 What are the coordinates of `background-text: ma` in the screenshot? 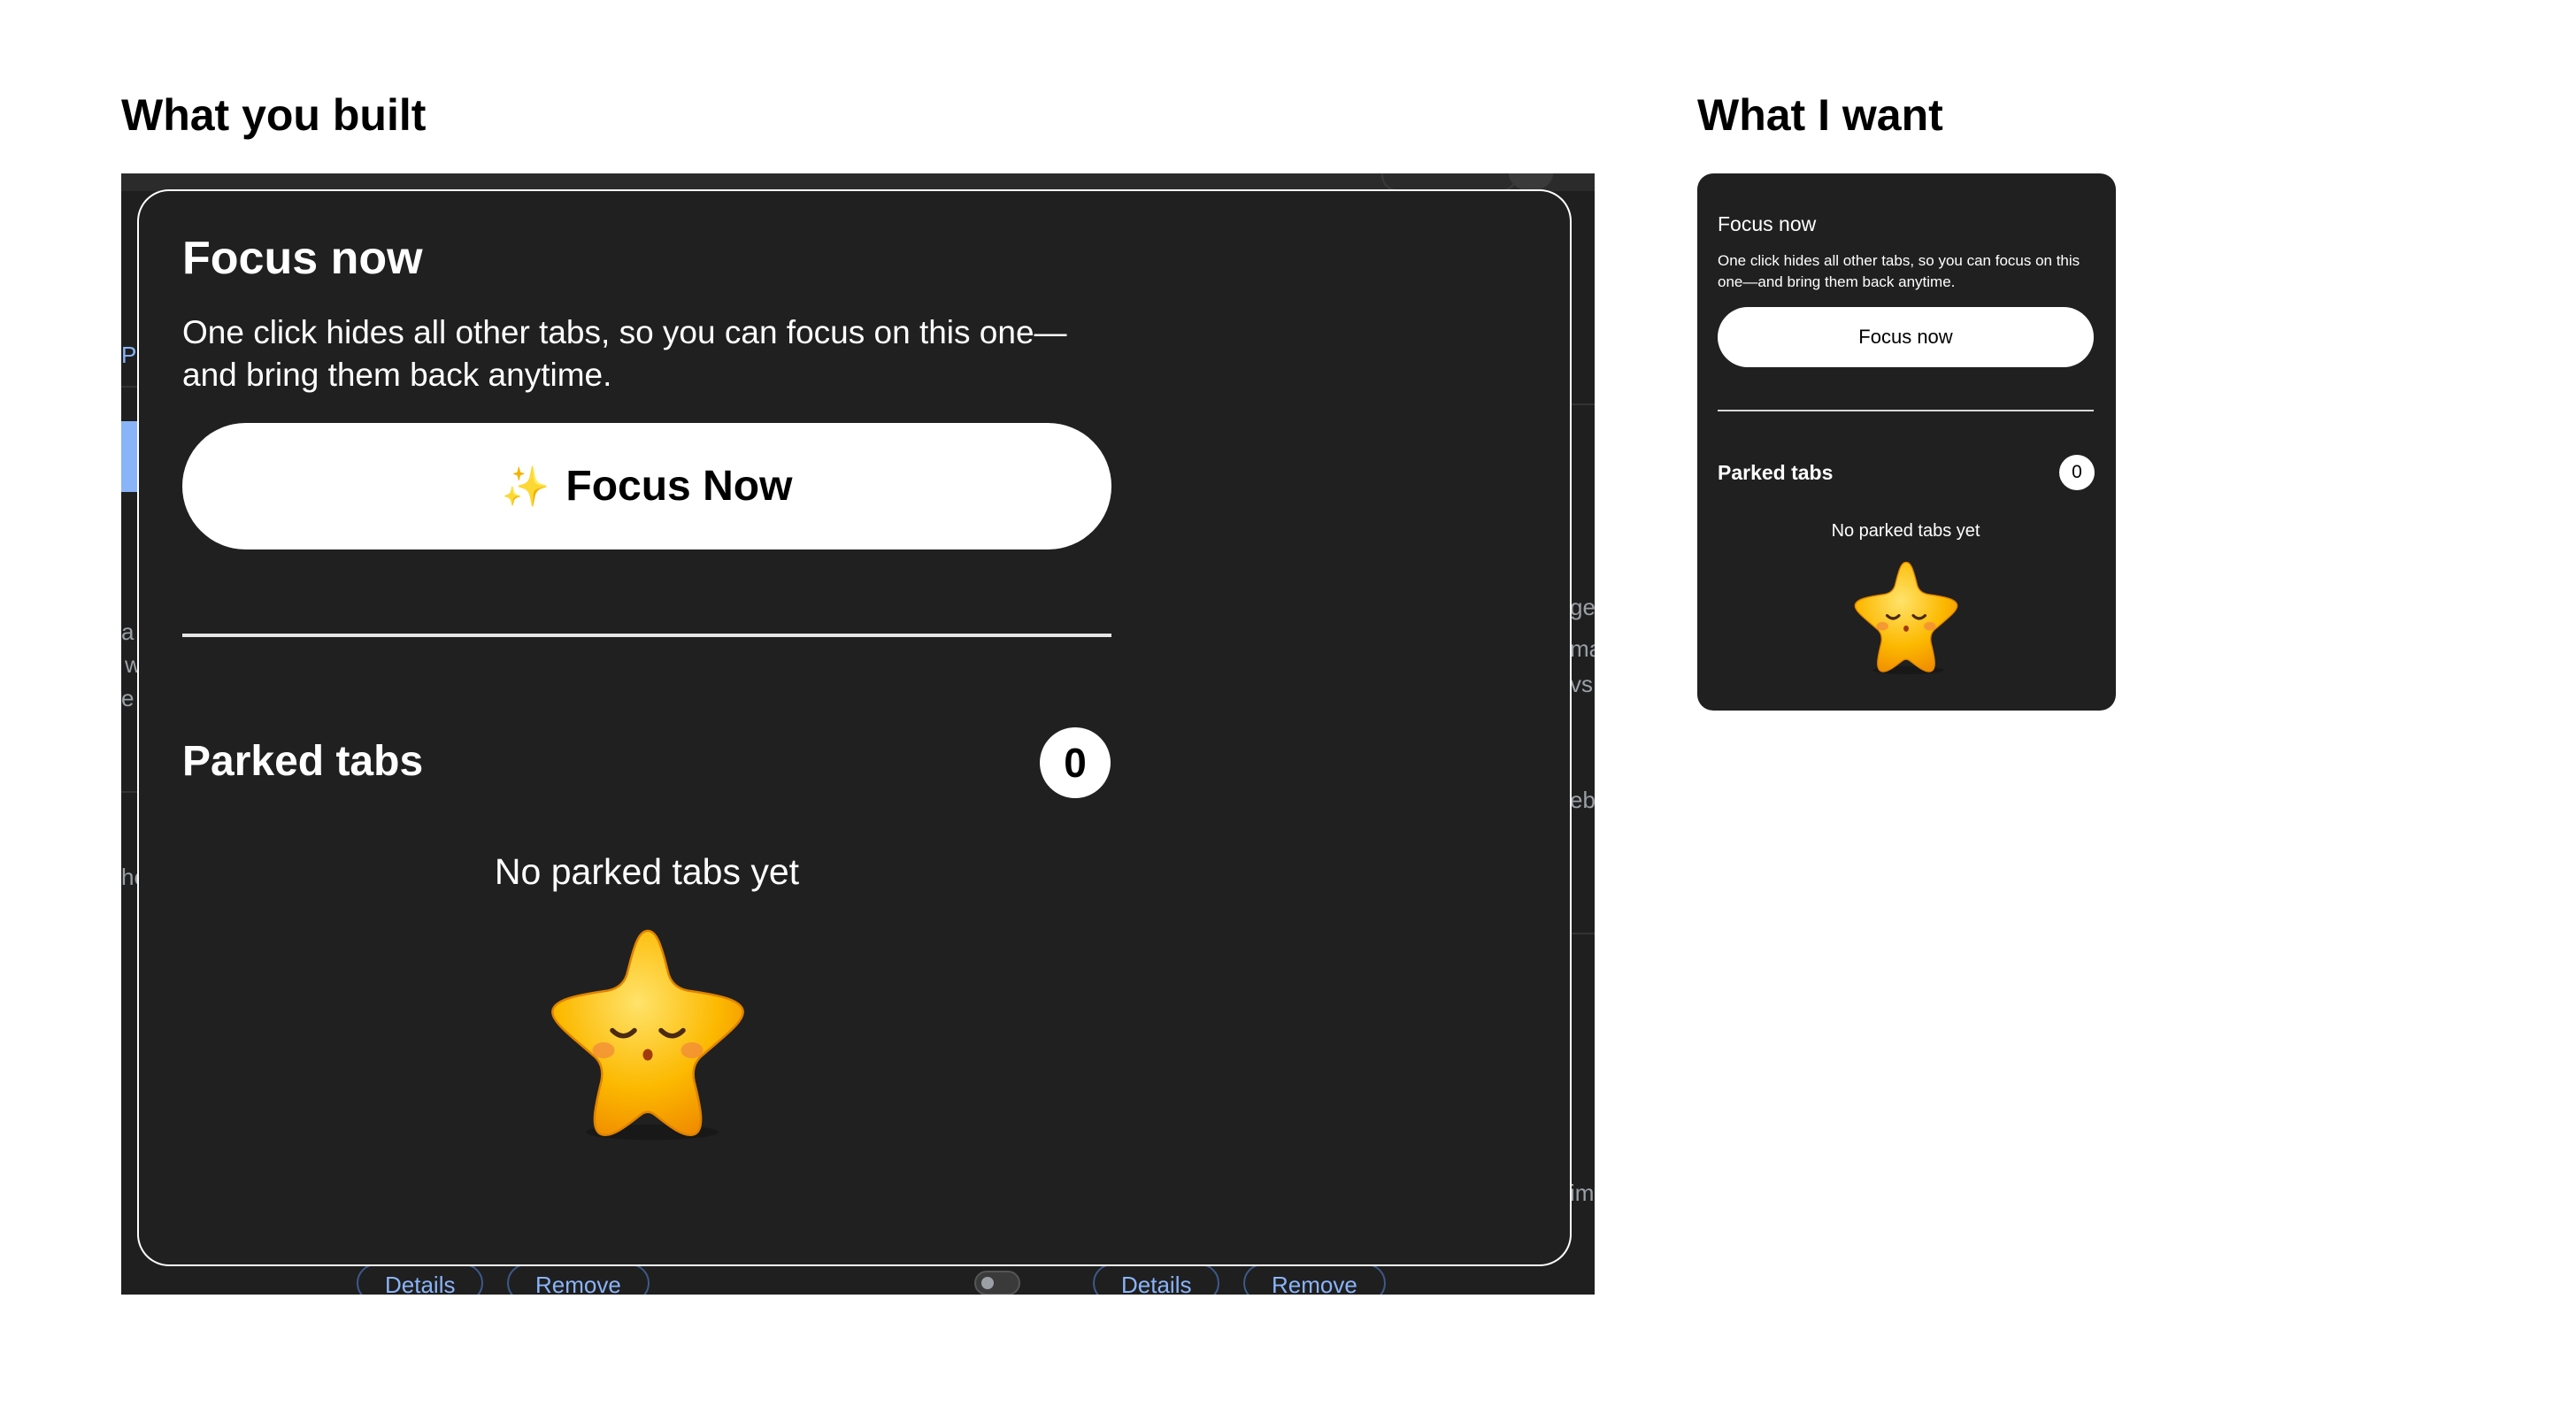 It's located at (1582, 648).